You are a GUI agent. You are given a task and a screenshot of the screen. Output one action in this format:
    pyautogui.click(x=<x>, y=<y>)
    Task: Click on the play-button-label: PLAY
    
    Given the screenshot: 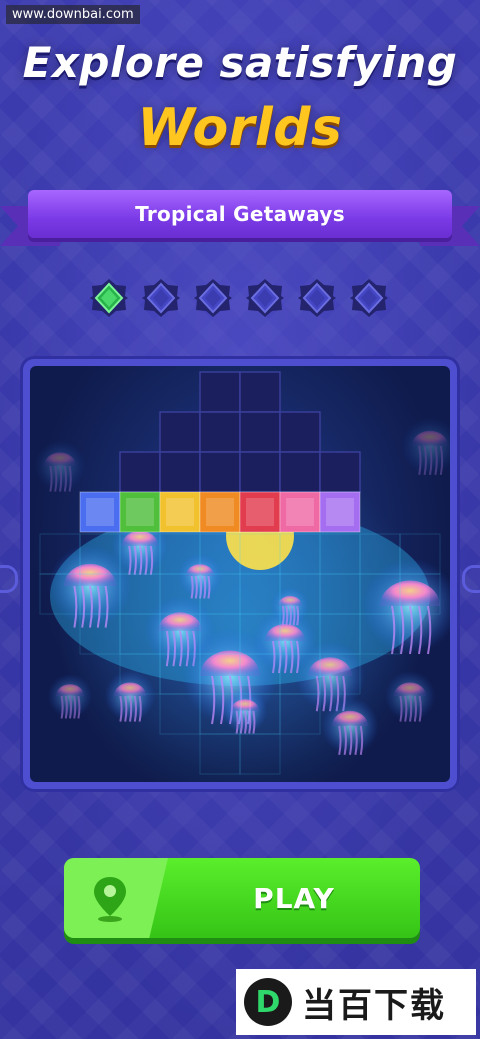 What is the action you would take?
    pyautogui.click(x=294, y=898)
    